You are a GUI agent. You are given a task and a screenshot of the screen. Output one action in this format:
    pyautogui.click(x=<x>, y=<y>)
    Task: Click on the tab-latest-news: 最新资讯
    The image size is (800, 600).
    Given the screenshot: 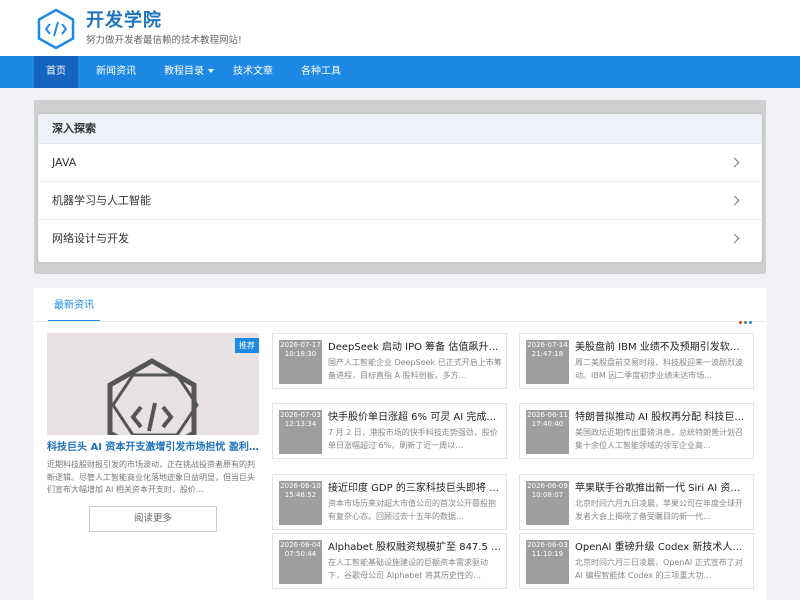 What is the action you would take?
    pyautogui.click(x=74, y=305)
    